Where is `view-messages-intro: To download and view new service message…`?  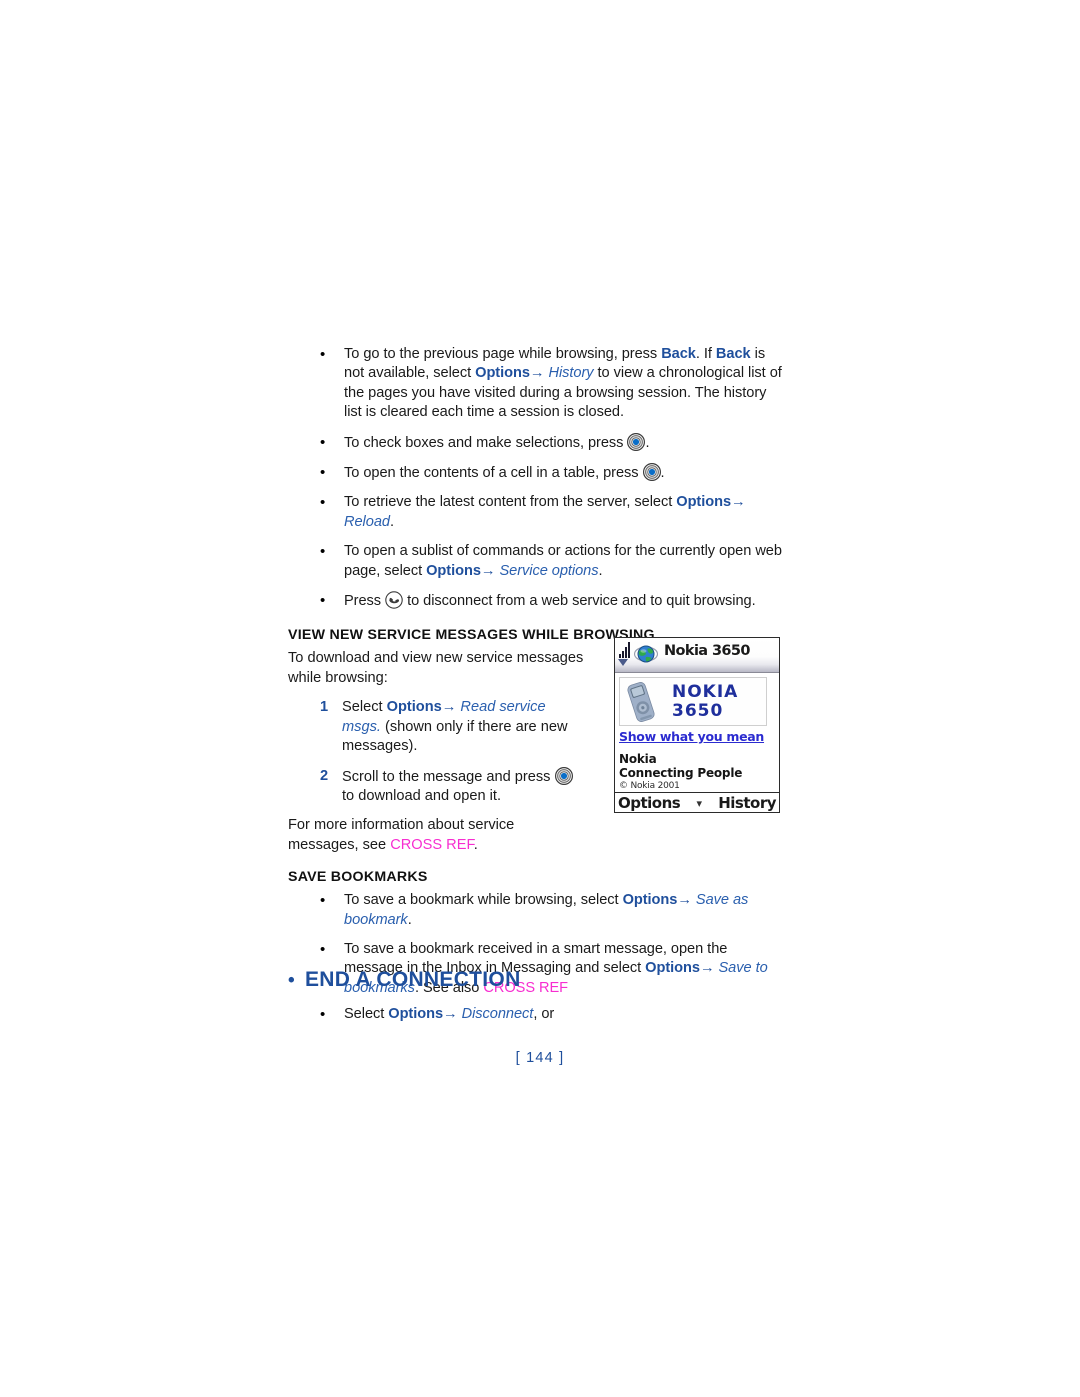 view-messages-intro: To download and view new service message… is located at coordinates (436, 668).